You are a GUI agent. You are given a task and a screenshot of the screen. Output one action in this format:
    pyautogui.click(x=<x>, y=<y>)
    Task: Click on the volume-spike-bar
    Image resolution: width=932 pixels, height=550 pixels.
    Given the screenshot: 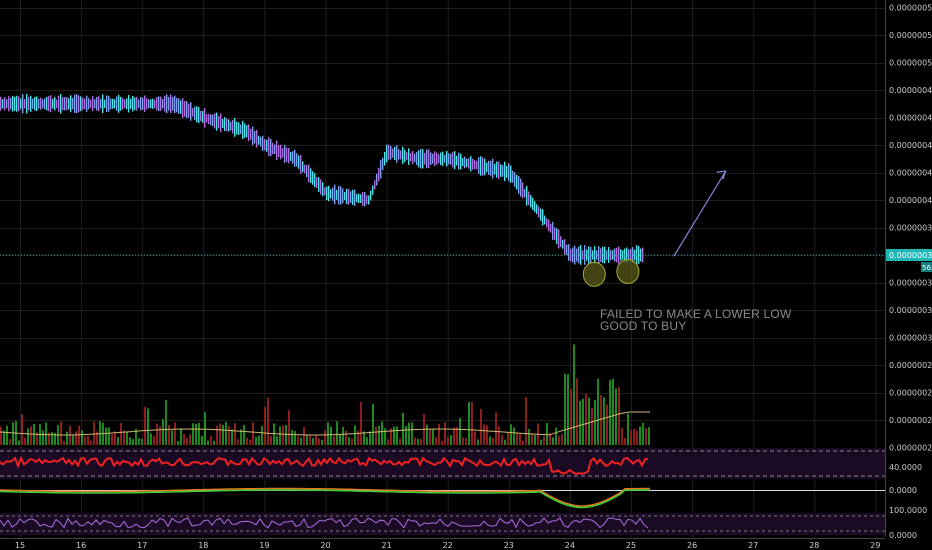 What is the action you would take?
    pyautogui.click(x=573, y=394)
    